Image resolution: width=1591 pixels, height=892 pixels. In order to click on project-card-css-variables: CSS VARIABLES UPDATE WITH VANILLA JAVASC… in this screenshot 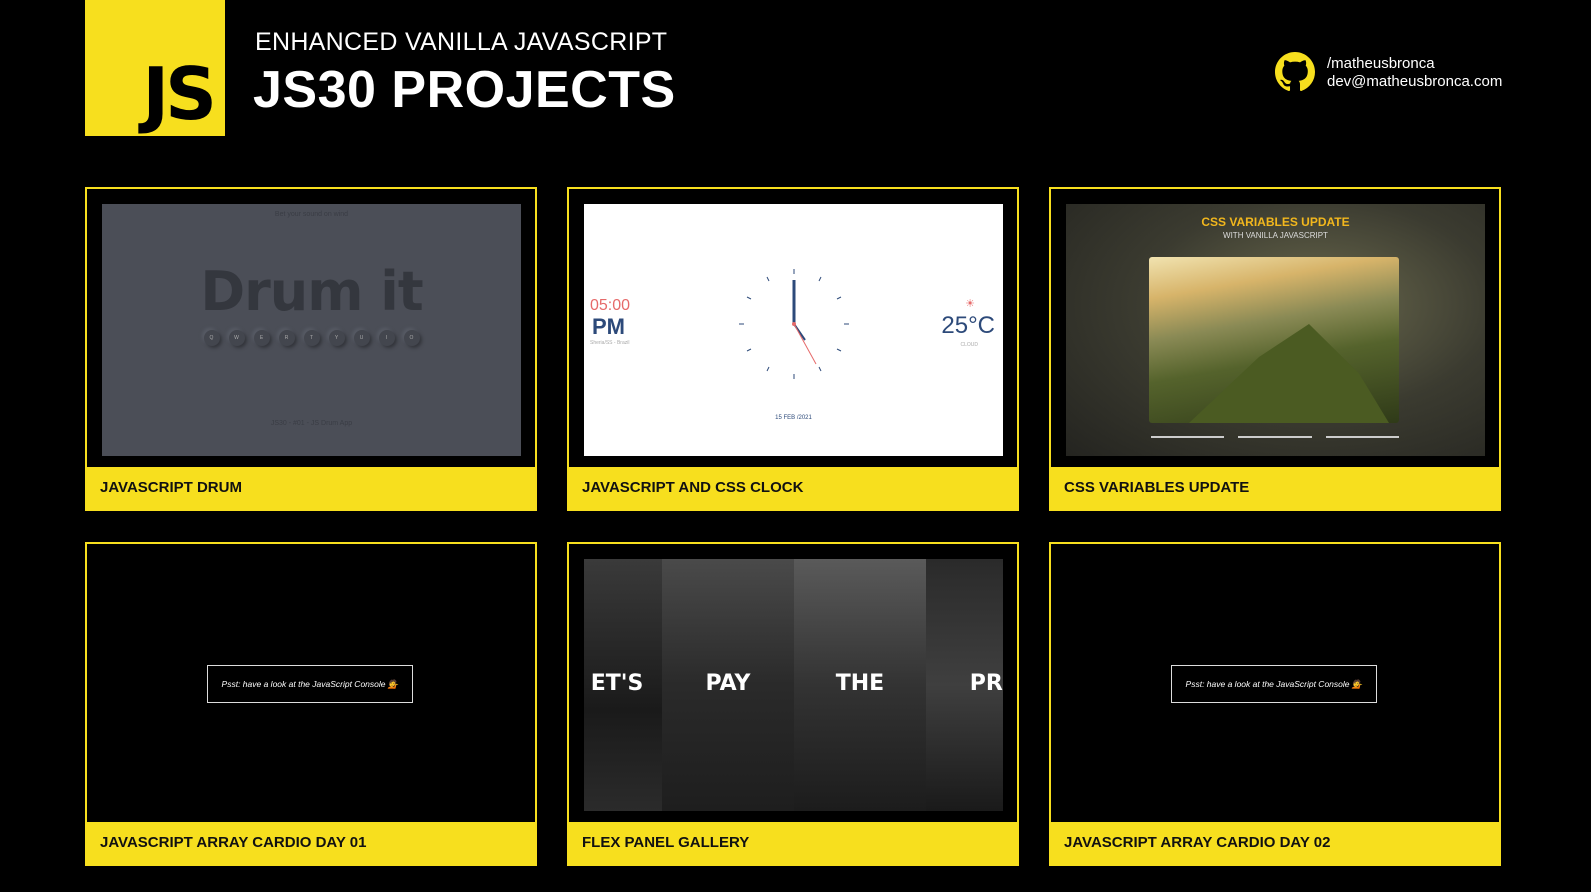, I will do `click(1275, 349)`.